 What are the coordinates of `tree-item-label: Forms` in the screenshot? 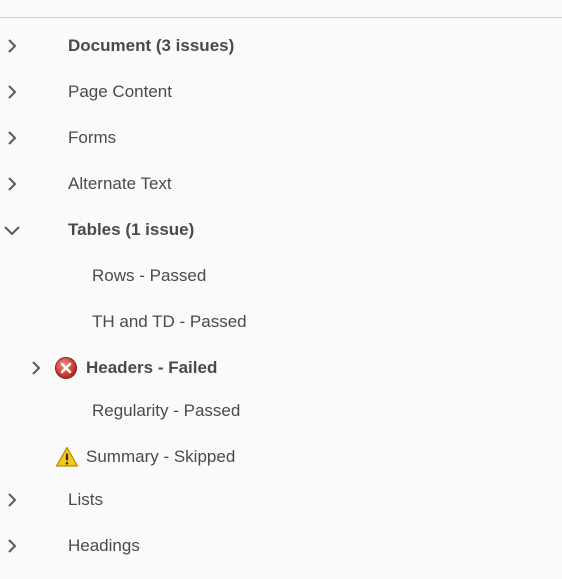 It's located at (92, 137).